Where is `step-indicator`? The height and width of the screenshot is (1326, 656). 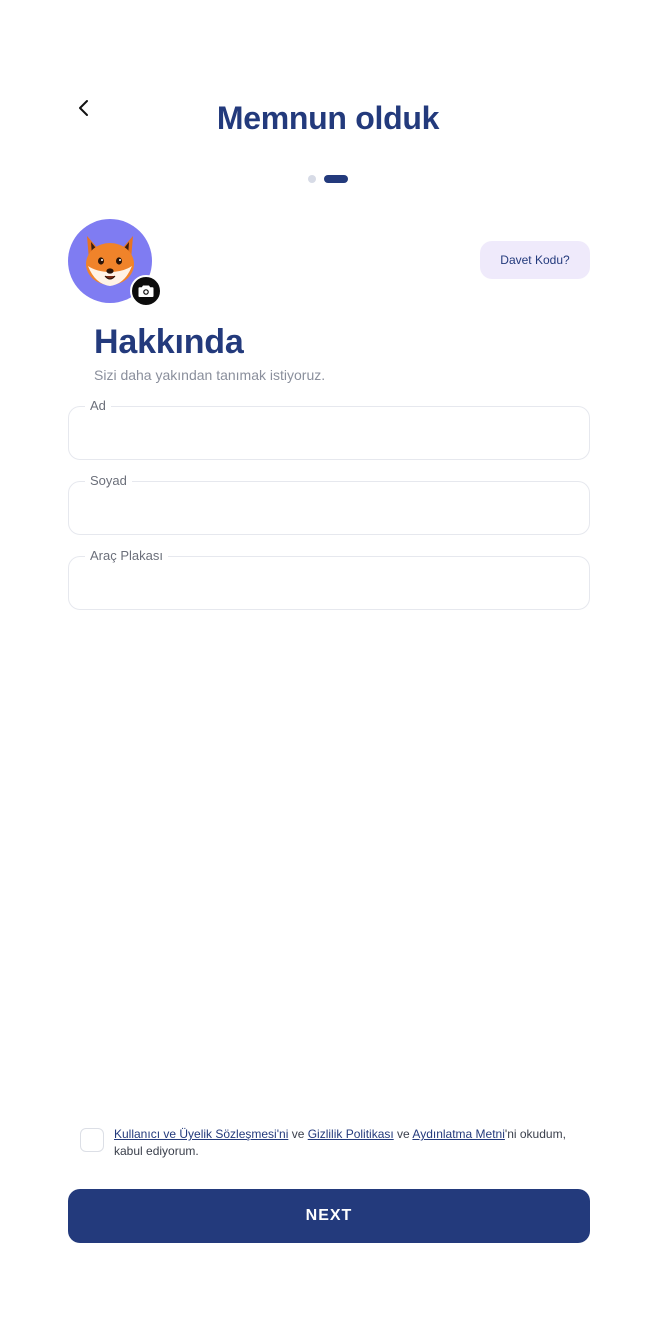 step-indicator is located at coordinates (328, 179).